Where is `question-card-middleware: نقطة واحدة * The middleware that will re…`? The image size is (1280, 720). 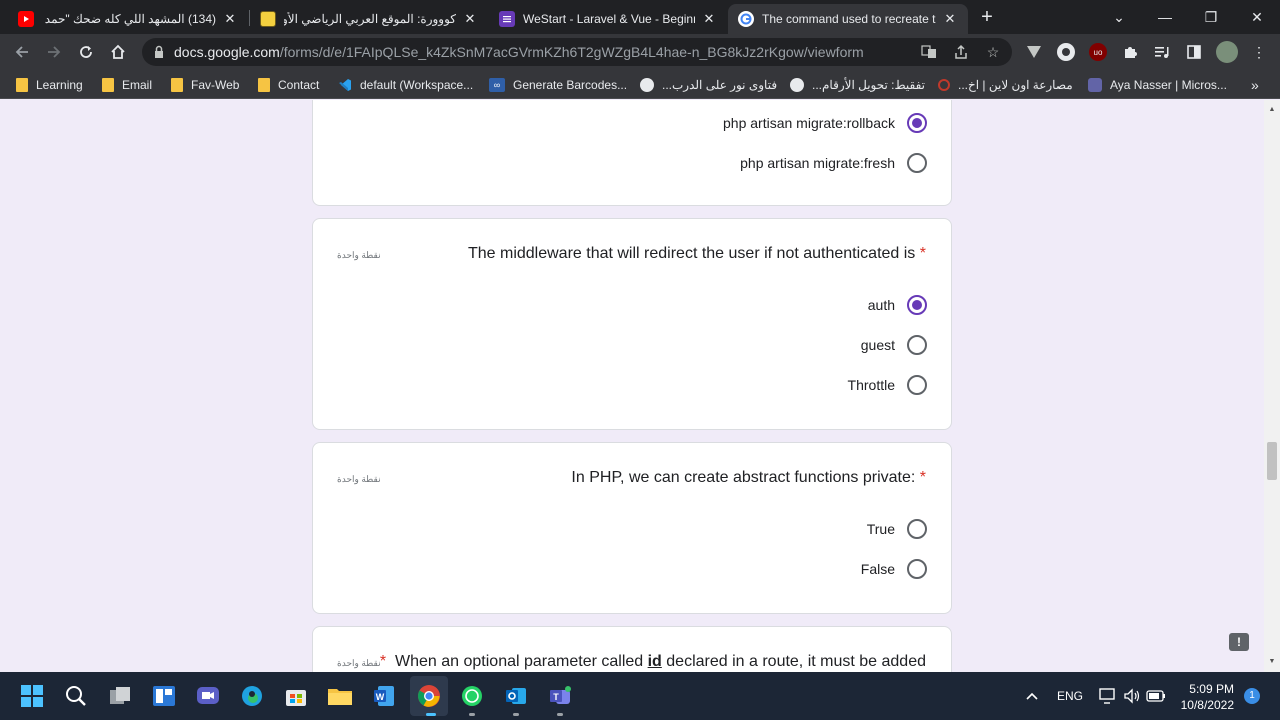
question-card-middleware: نقطة واحدة * The middleware that will re… is located at coordinates (632, 324).